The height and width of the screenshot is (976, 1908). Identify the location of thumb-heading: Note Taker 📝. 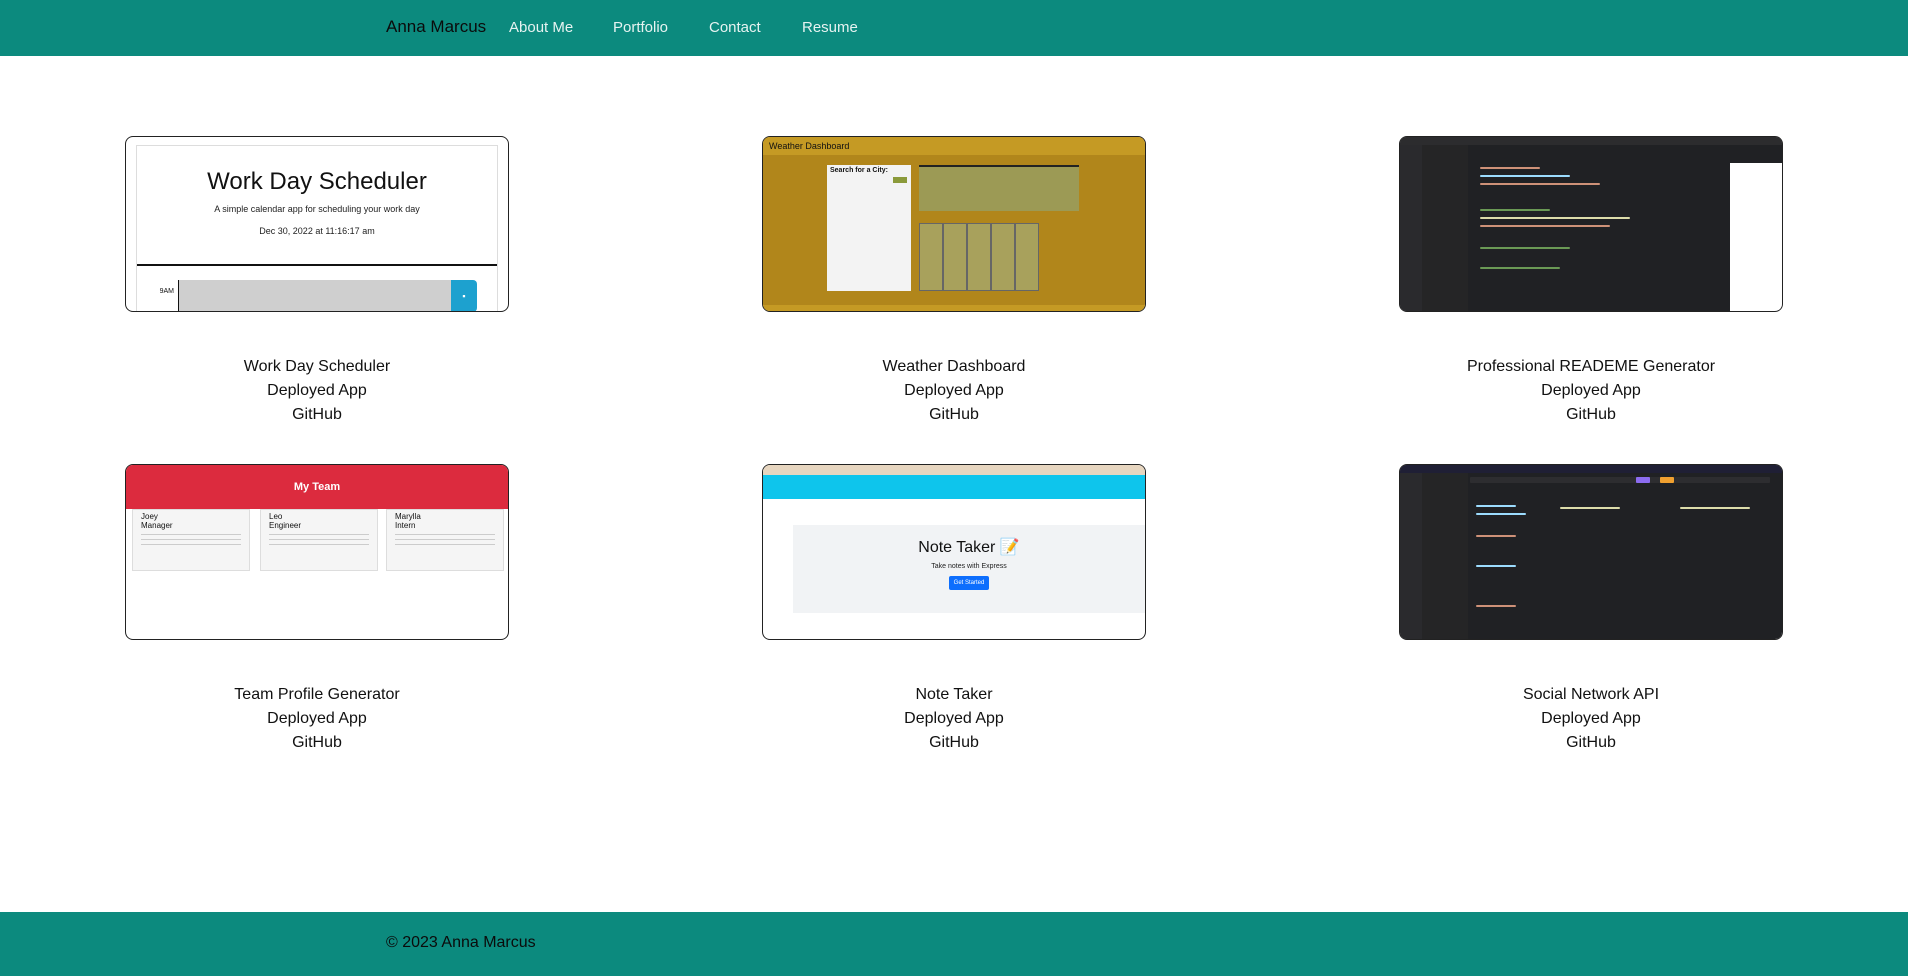
(969, 547).